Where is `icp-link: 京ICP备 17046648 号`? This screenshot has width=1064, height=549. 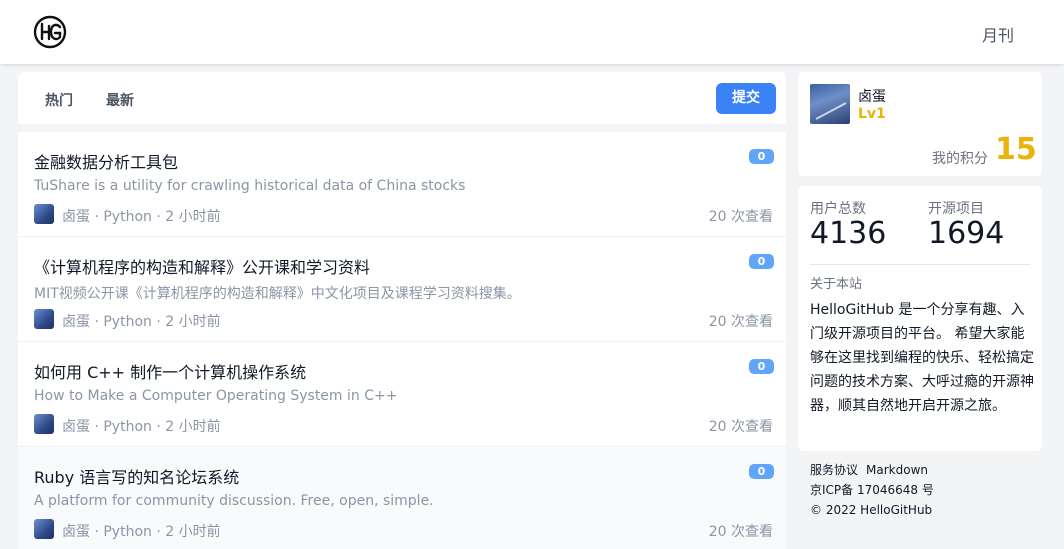
icp-link: 京ICP备 17046648 号 is located at coordinates (873, 490).